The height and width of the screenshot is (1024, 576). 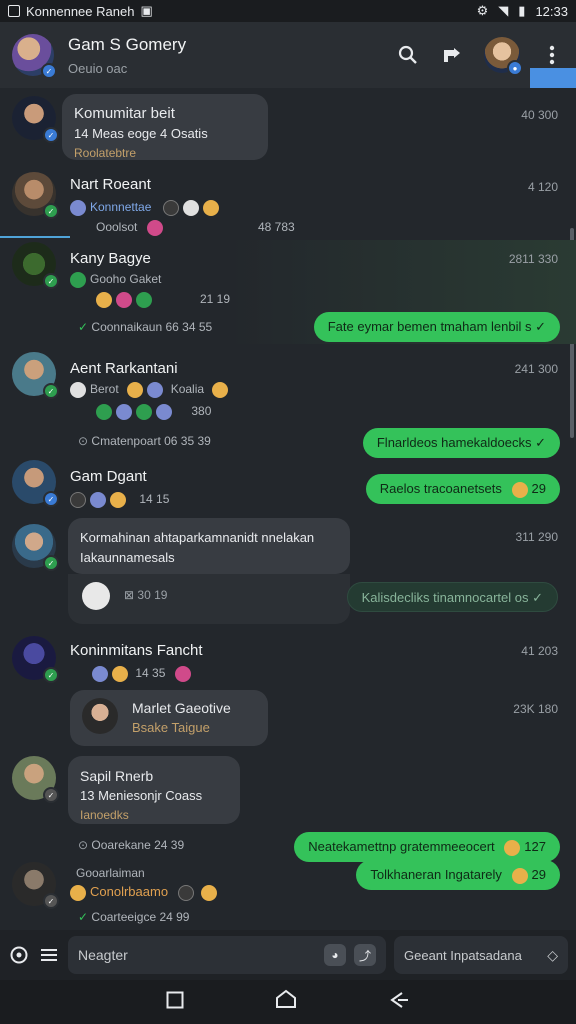 I want to click on system-navbar, so click(x=288, y=1002).